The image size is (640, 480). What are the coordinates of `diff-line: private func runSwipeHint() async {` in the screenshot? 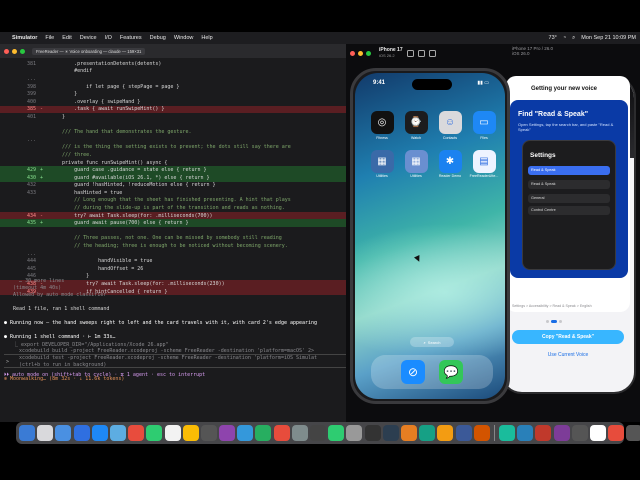 It's located at (173, 163).